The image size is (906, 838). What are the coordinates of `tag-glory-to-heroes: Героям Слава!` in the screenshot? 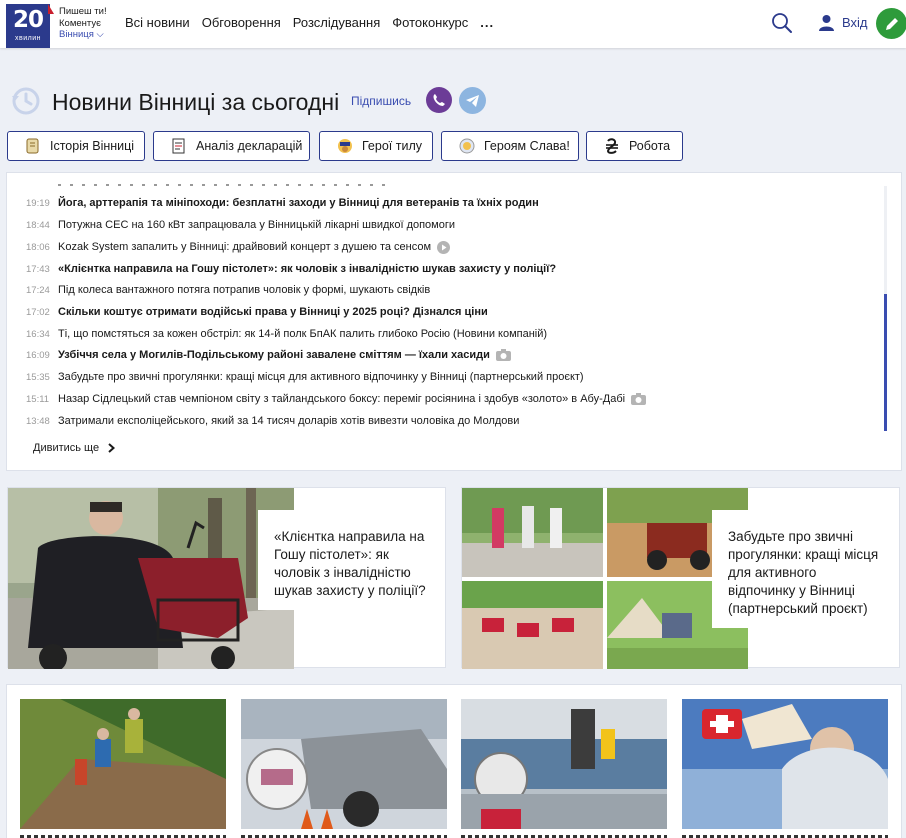 It's located at (510, 146).